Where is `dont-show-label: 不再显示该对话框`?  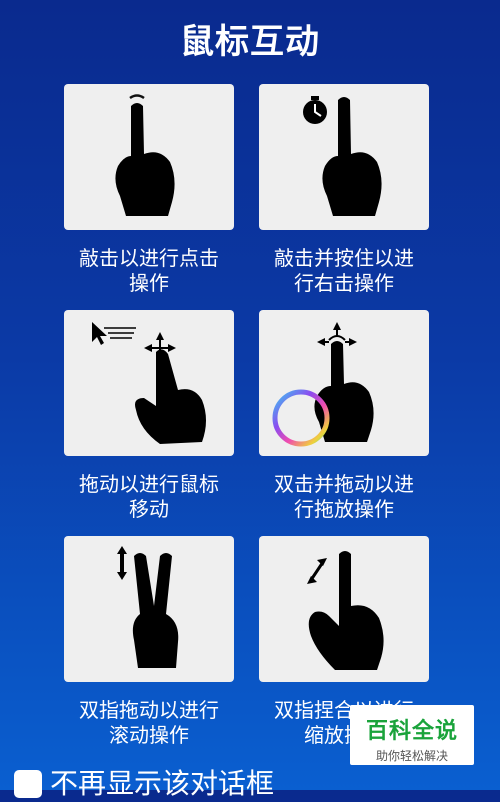 dont-show-label: 不再显示该对话框 is located at coordinates (162, 782).